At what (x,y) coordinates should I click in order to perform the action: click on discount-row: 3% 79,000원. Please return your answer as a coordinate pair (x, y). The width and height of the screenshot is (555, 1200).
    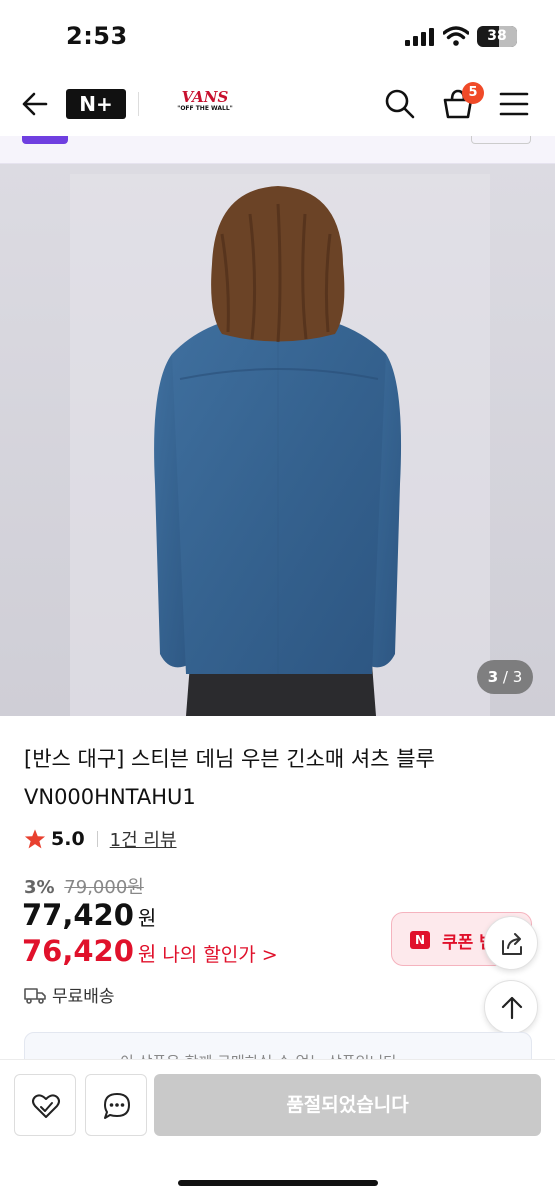
    Looking at the image, I should click on (84, 886).